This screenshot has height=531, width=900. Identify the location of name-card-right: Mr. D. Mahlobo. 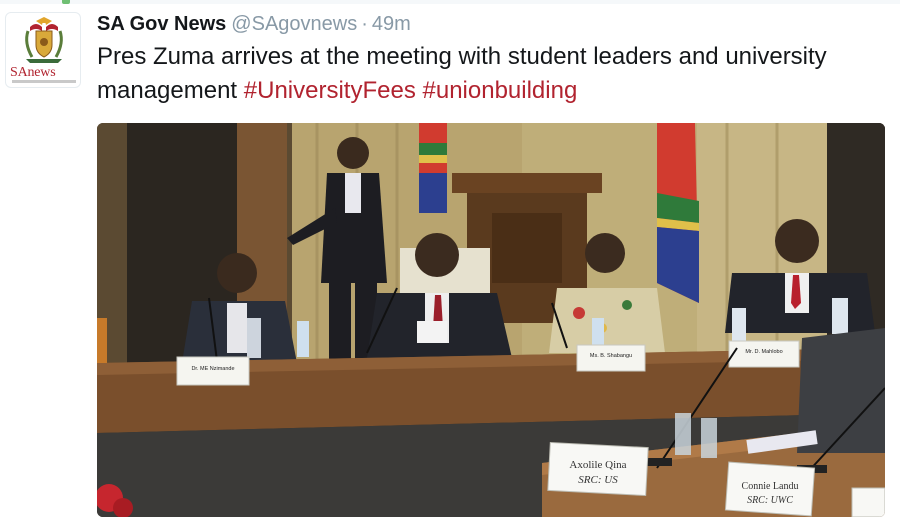
(764, 354).